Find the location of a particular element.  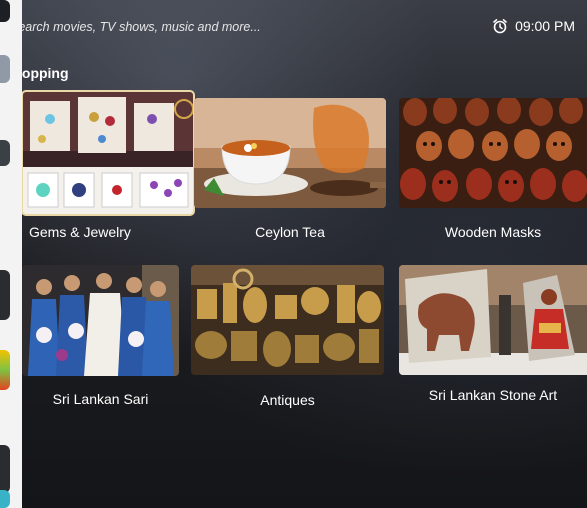

stone-art-image is located at coordinates (493, 320).